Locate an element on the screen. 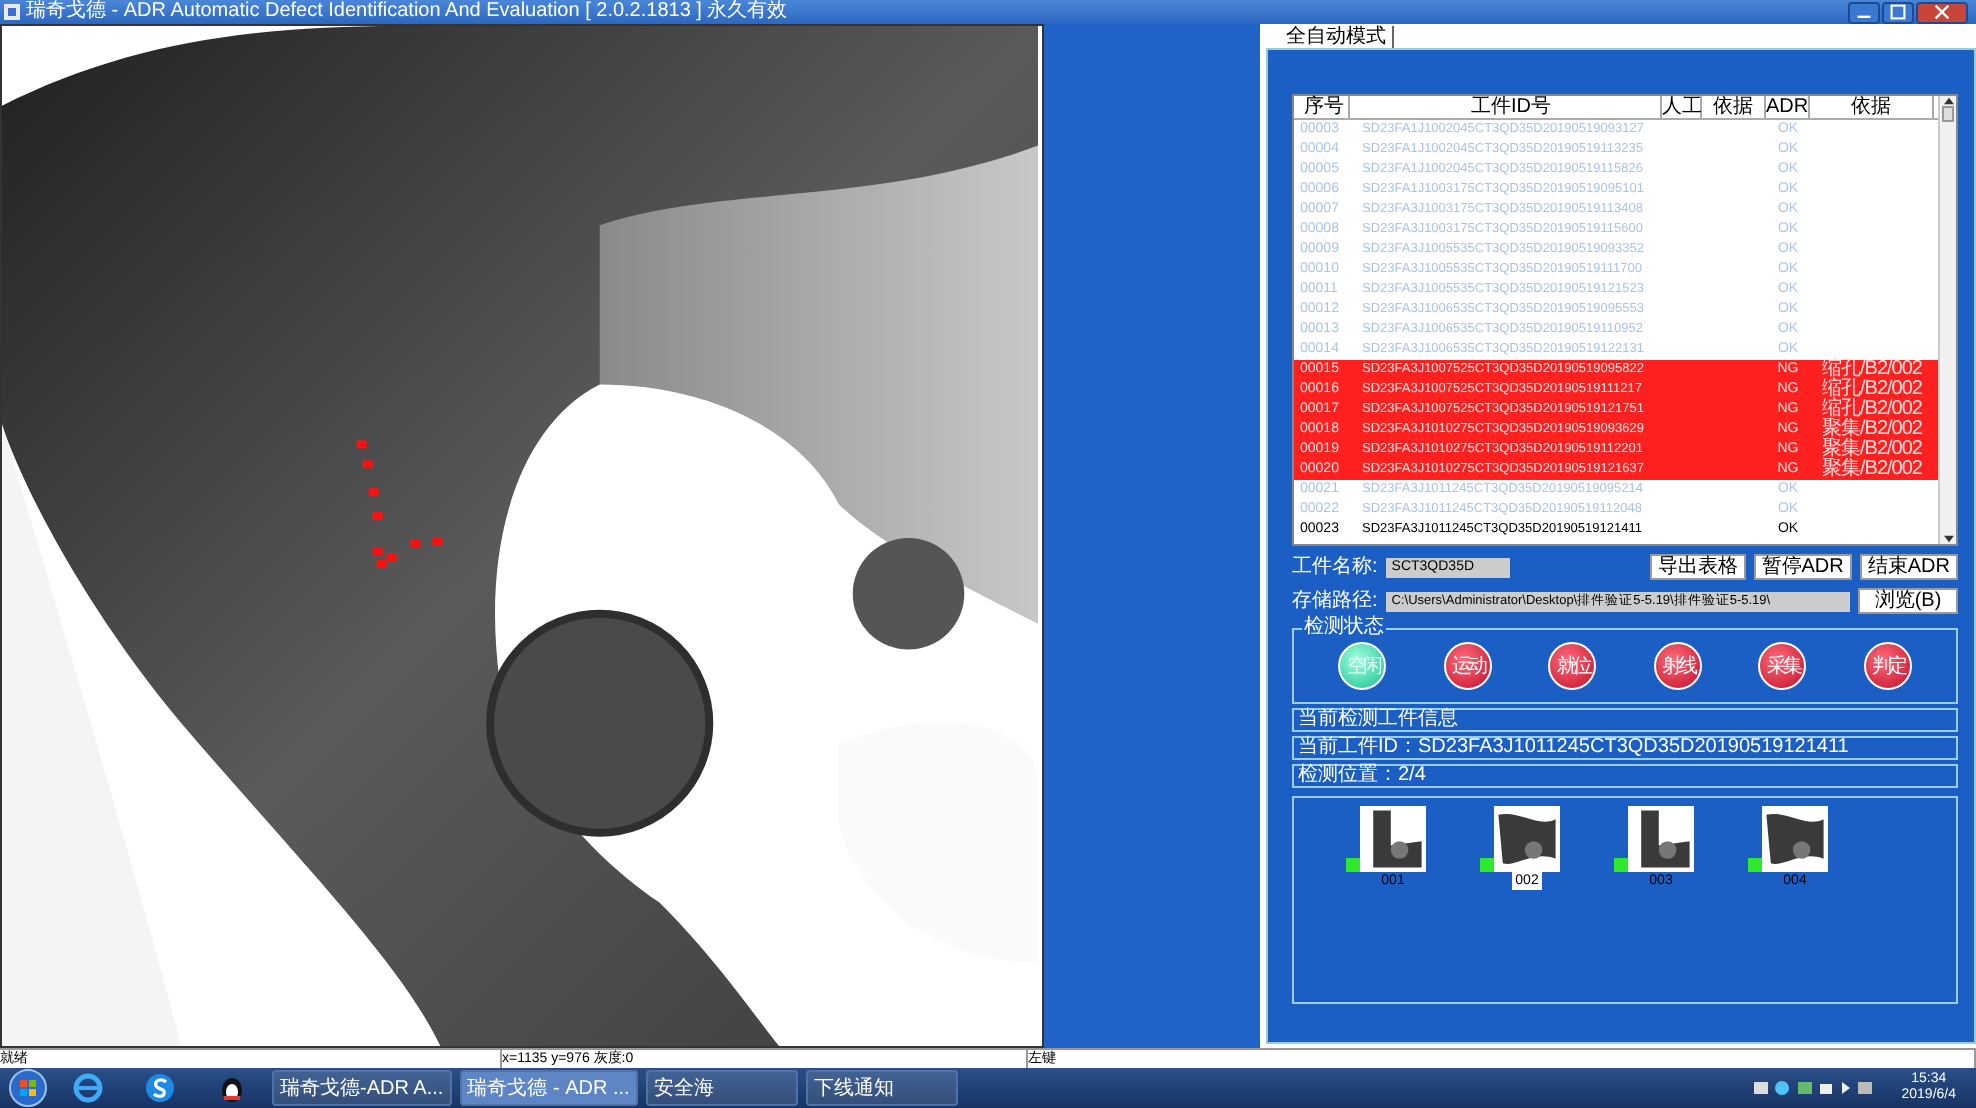 The image size is (1976, 1108). status-light: 运动 is located at coordinates (1467, 666).